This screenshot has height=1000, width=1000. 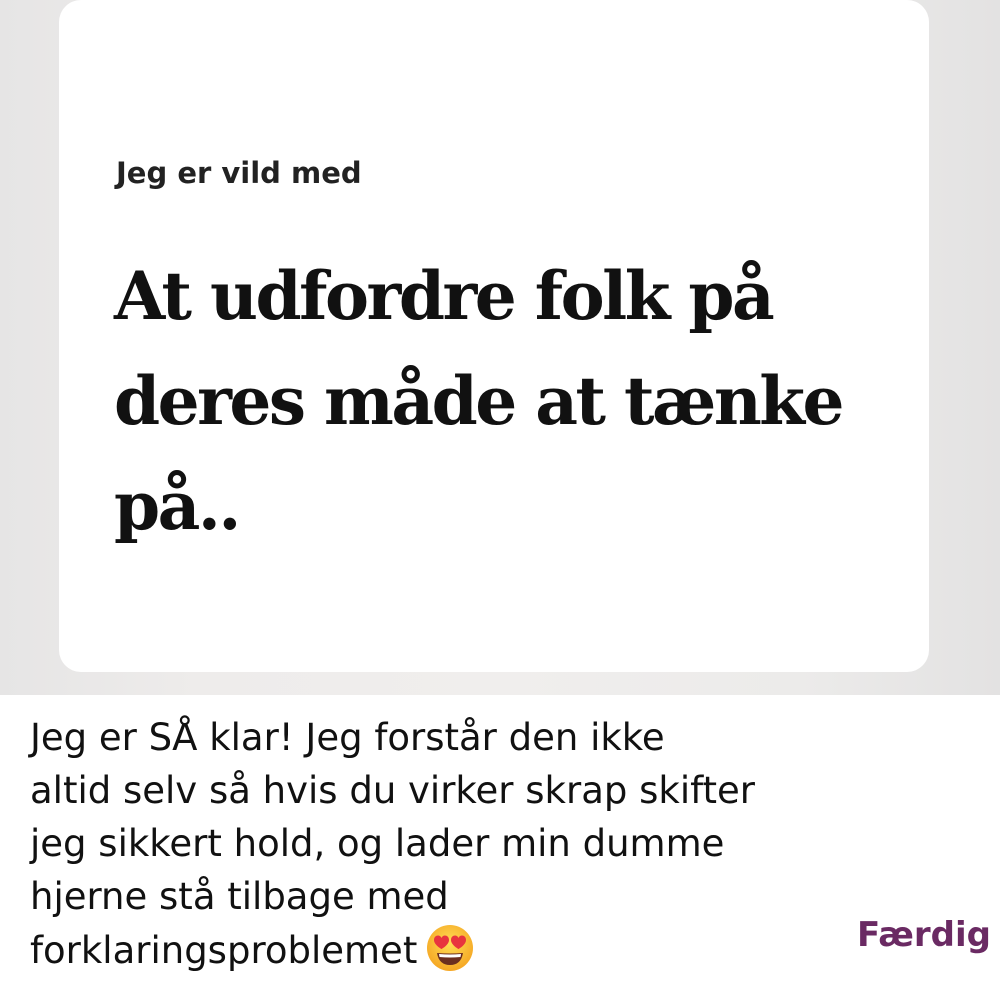 I want to click on done-button: Færdig, so click(x=924, y=935).